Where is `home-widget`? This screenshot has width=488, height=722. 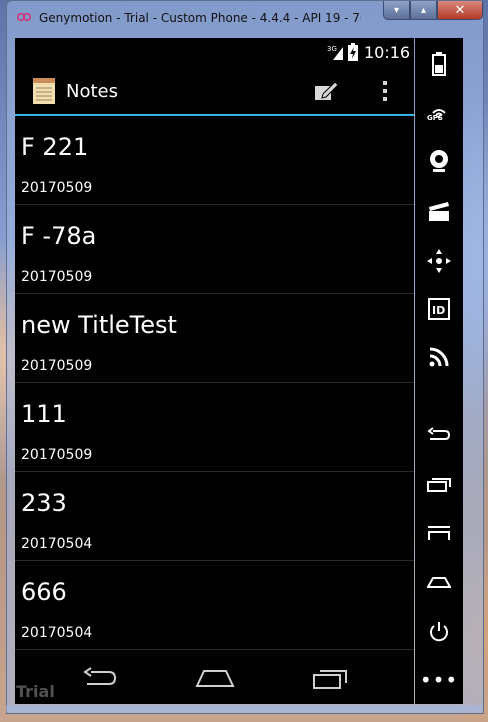
home-widget is located at coordinates (439, 582).